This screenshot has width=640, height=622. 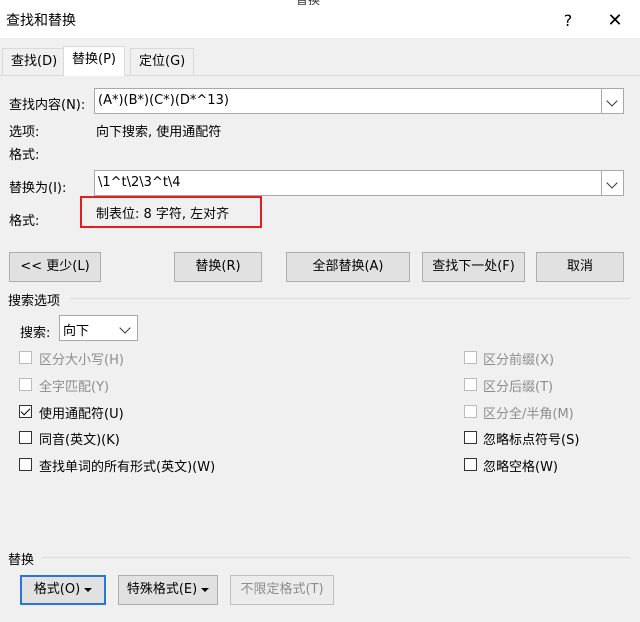 I want to click on all-word-forms-checkbox, so click(x=25, y=464).